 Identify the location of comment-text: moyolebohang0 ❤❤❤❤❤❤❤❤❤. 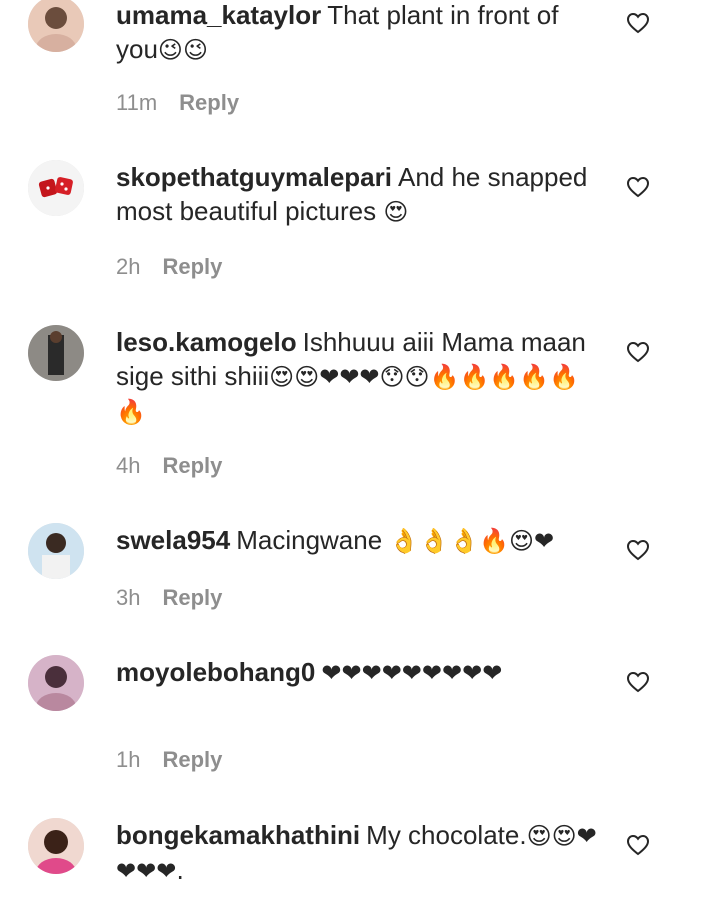
(309, 672).